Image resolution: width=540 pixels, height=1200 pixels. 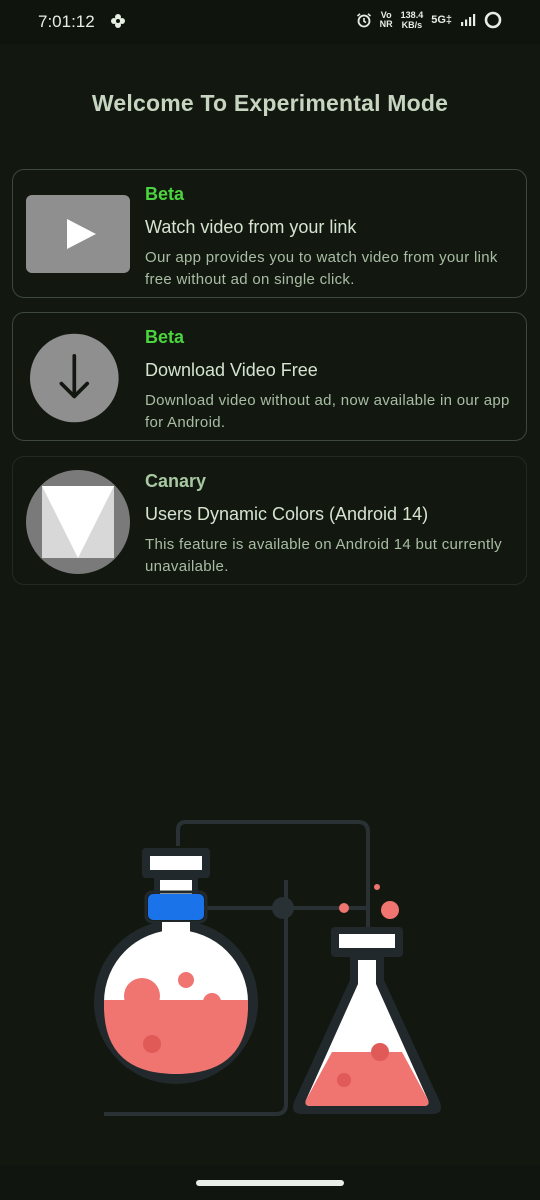 What do you see at coordinates (270, 22) in the screenshot?
I see `status-bar: 7:01:12 Vo NR 138.4 KB/s 5G‡` at bounding box center [270, 22].